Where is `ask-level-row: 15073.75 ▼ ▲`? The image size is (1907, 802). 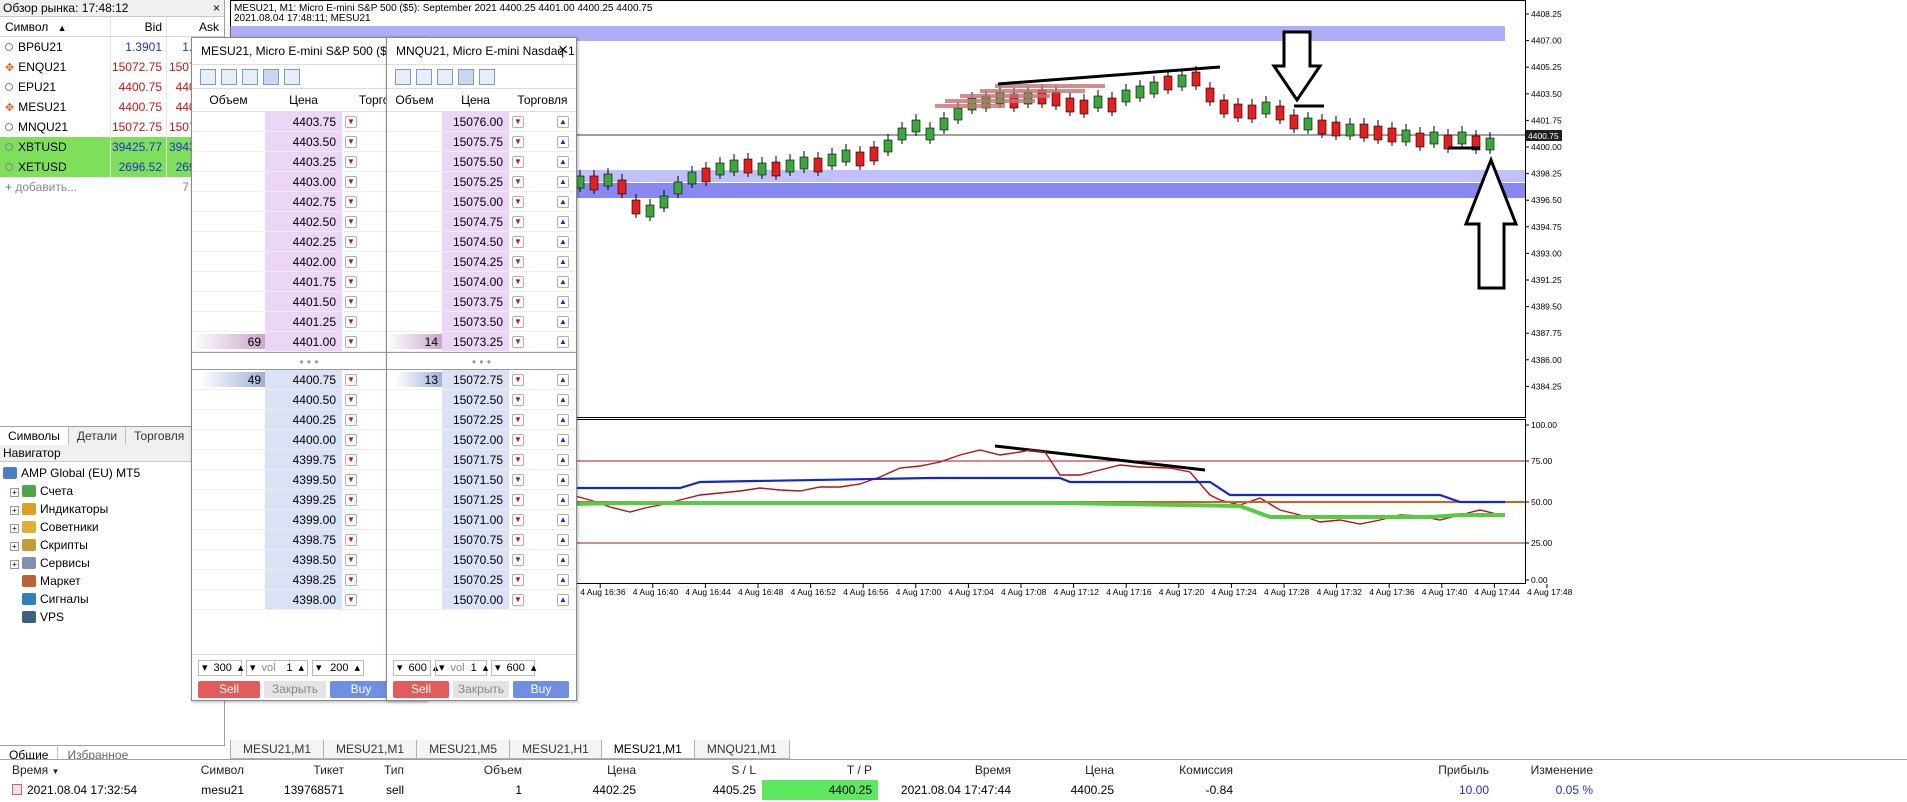
ask-level-row: 15073.75 ▼ ▲ is located at coordinates (481, 302).